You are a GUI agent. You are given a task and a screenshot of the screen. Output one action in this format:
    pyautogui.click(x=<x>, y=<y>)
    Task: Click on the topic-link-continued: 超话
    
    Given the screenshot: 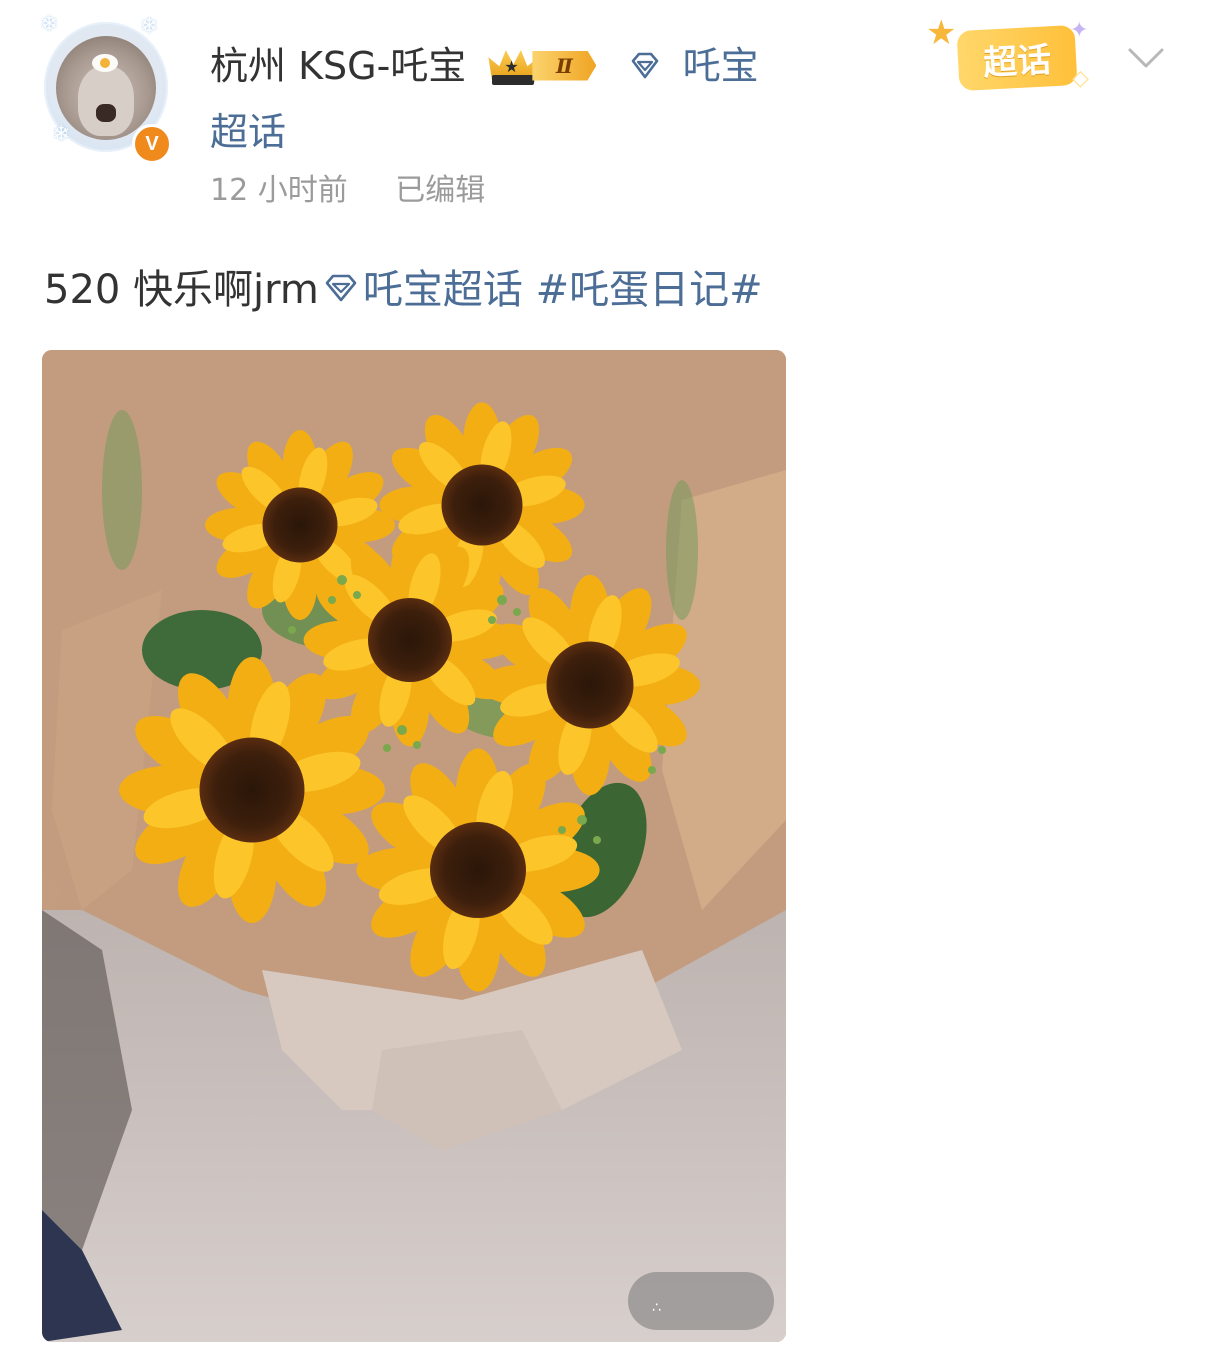 What is the action you would take?
    pyautogui.click(x=248, y=132)
    